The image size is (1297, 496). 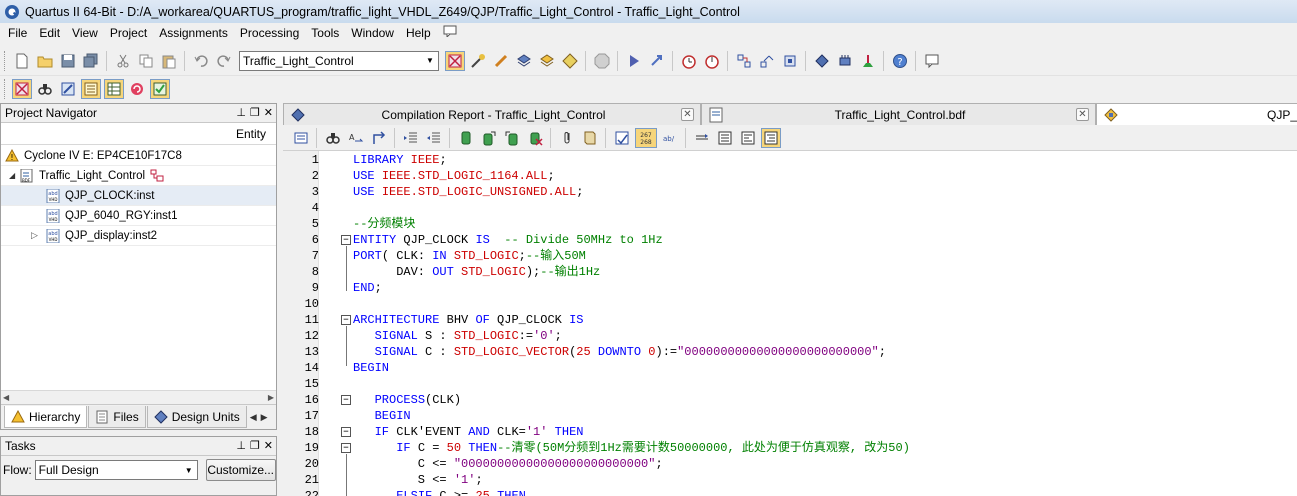 What do you see at coordinates (790, 224) in the screenshot?
I see `code-line: 5 --分频模块` at bounding box center [790, 224].